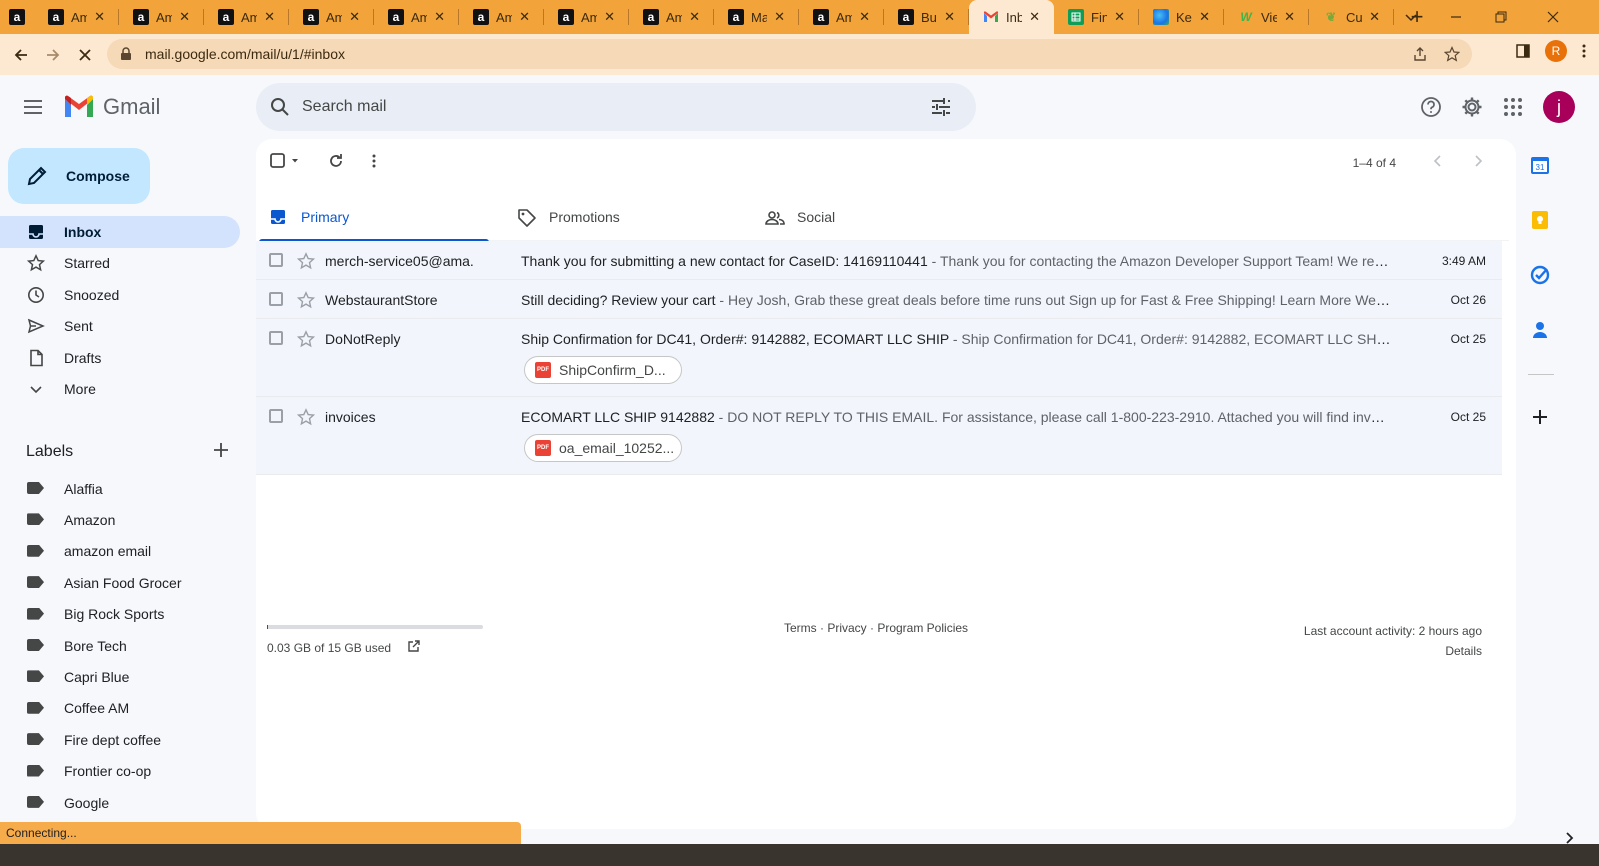  What do you see at coordinates (120, 358) in the screenshot?
I see `nav-item-drafts: Drafts` at bounding box center [120, 358].